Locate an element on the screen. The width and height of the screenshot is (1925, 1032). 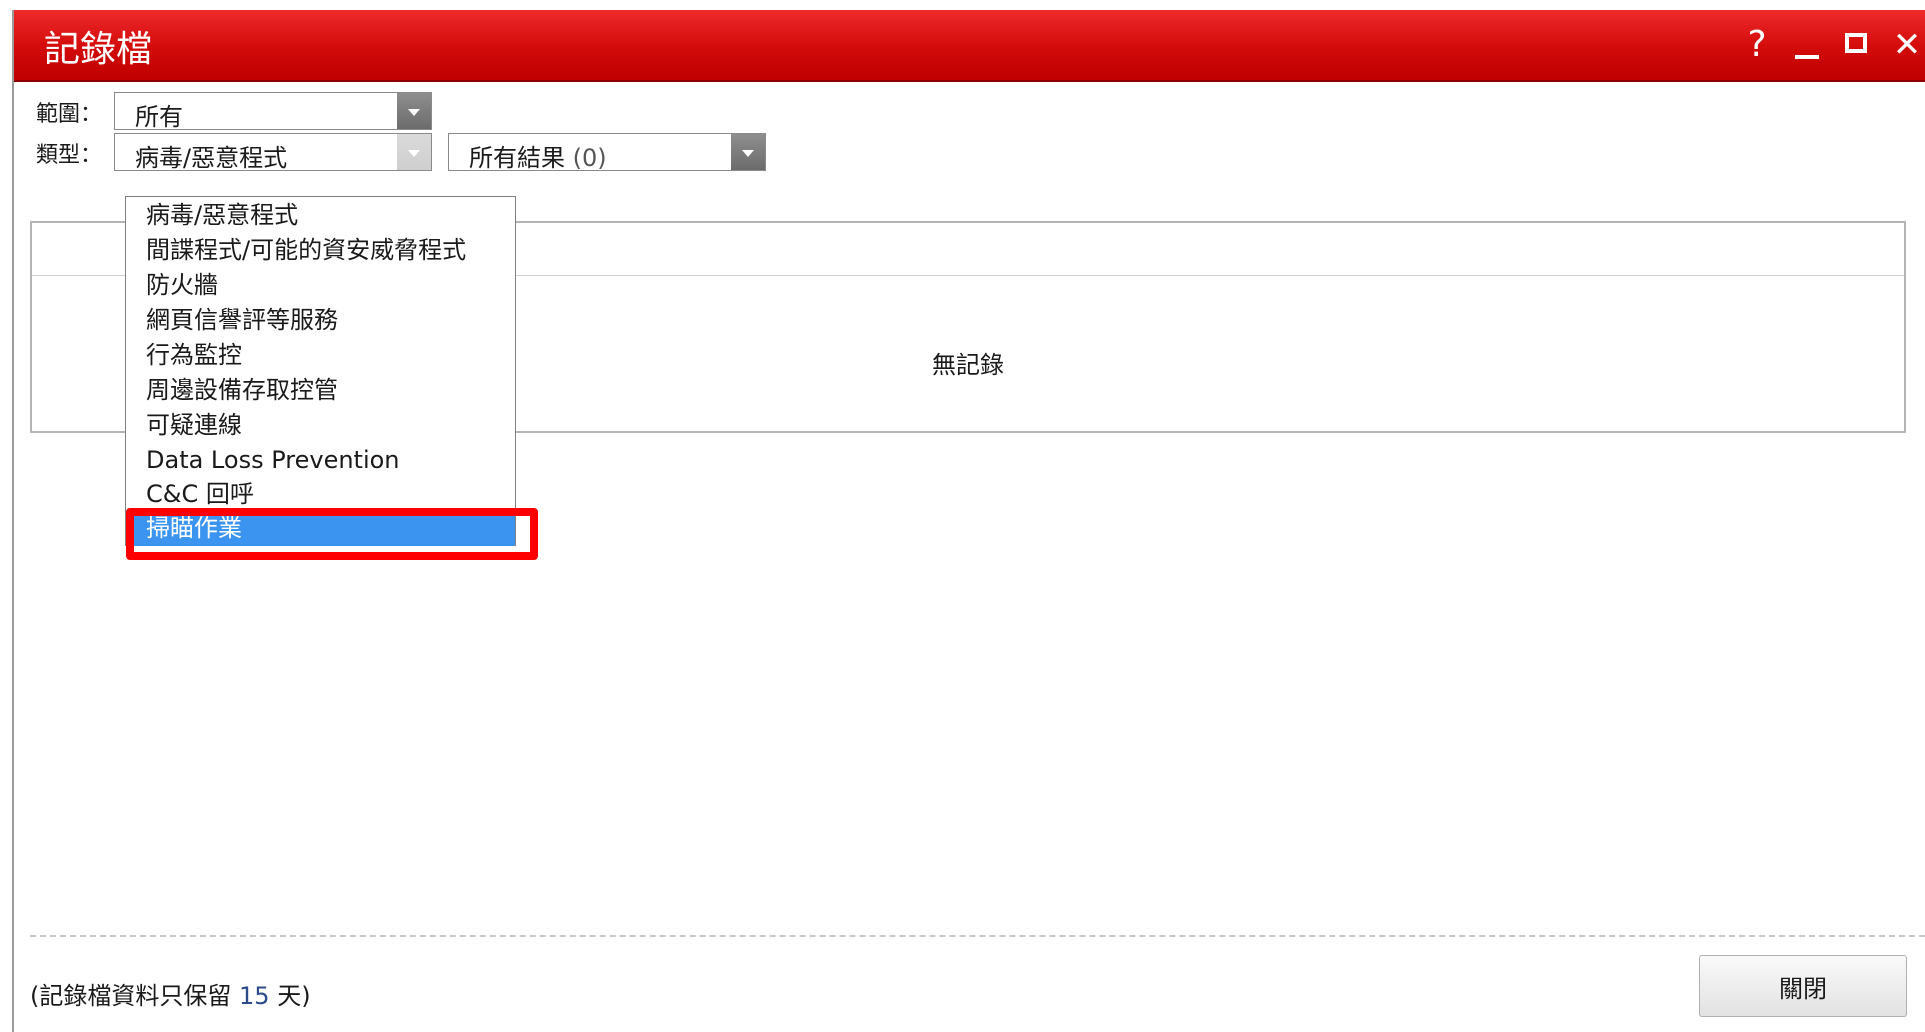
result-select: 所有結果 (0) is located at coordinates (607, 153).